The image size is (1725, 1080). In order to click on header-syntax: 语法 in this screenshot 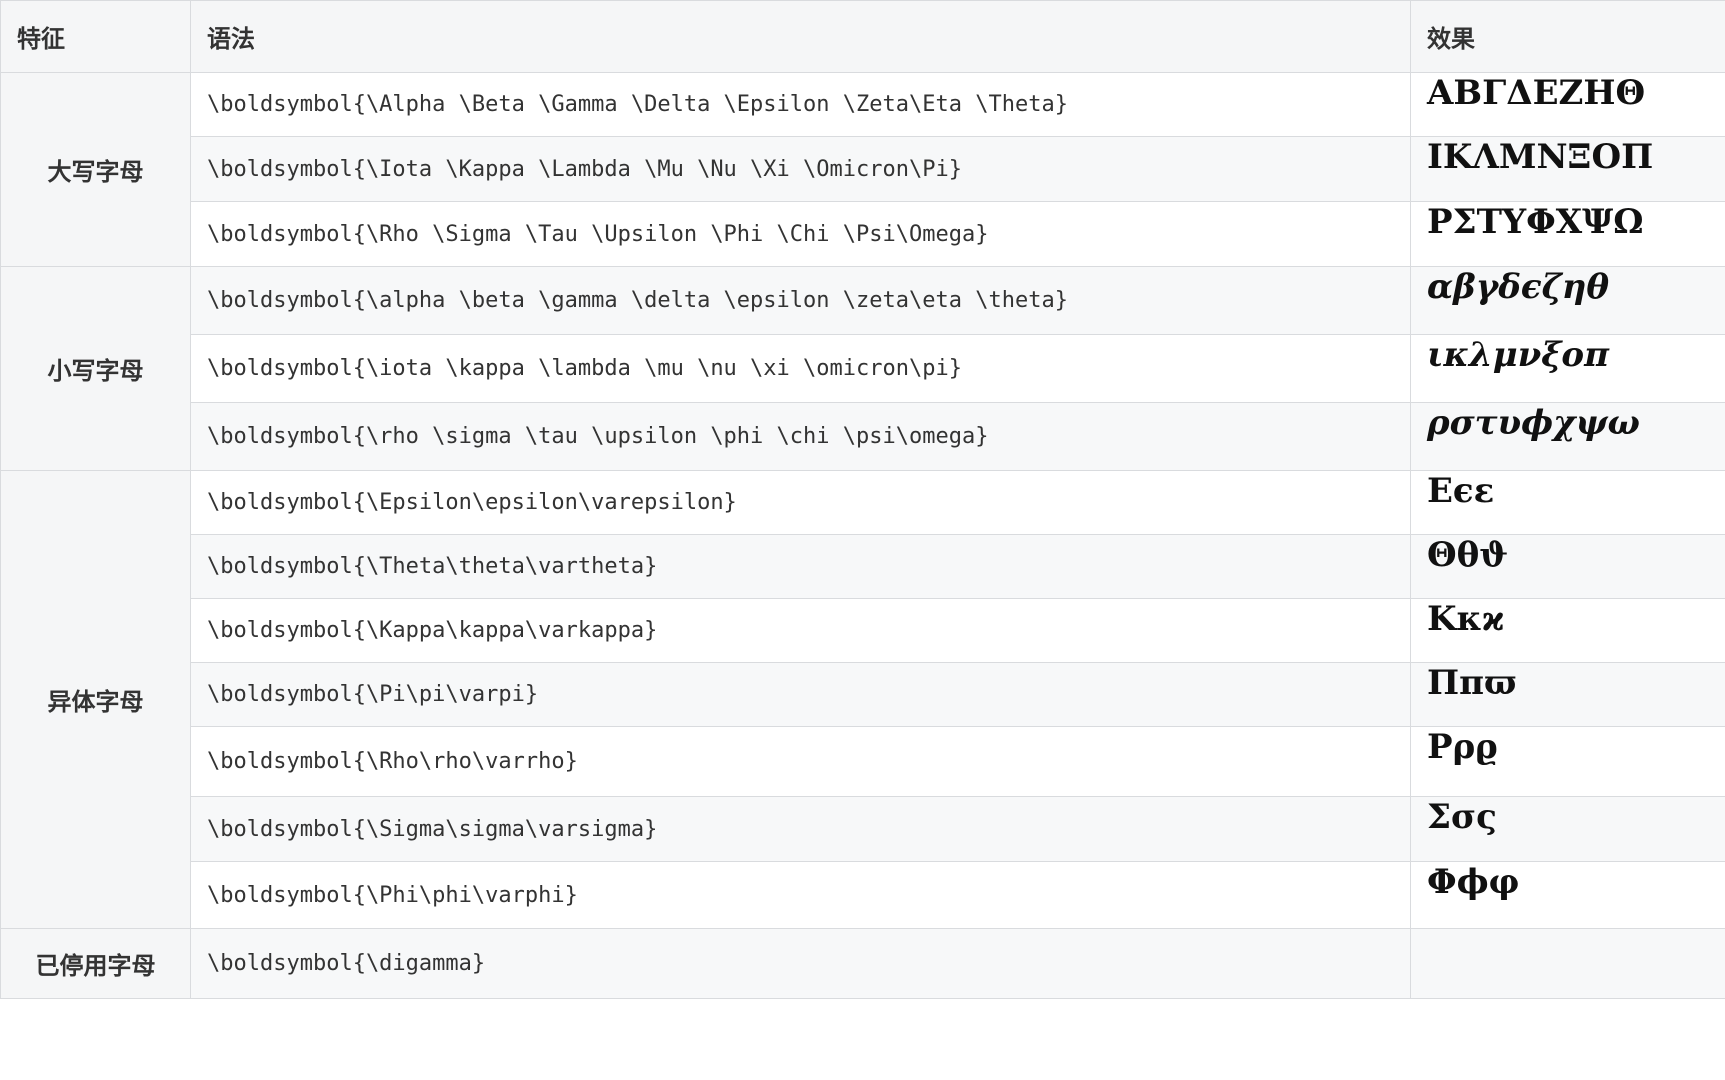, I will do `click(800, 36)`.